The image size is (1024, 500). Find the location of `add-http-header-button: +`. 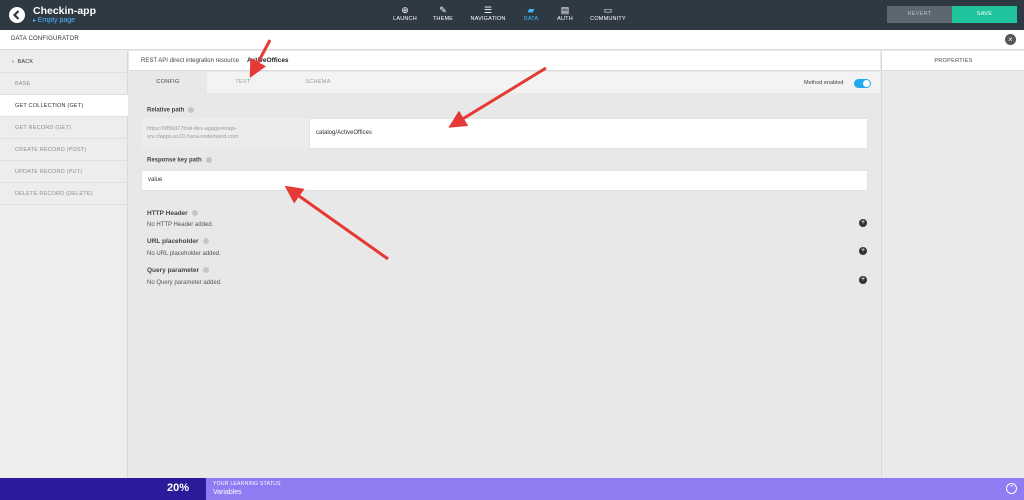

add-http-header-button: + is located at coordinates (863, 223).